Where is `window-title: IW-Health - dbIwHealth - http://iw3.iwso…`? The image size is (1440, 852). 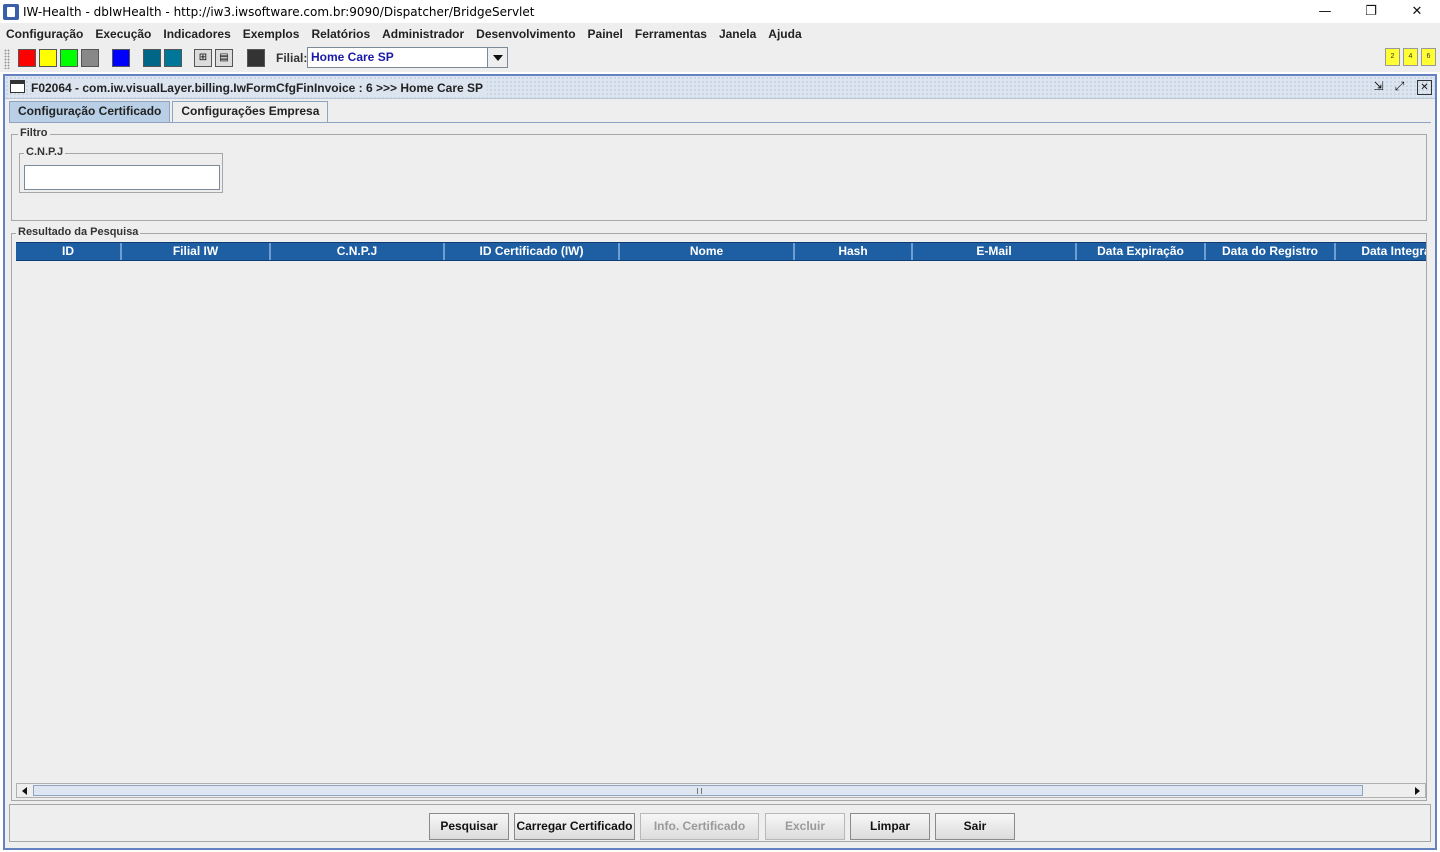 window-title: IW-Health - dbIwHealth - http://iw3.iwso… is located at coordinates (279, 11).